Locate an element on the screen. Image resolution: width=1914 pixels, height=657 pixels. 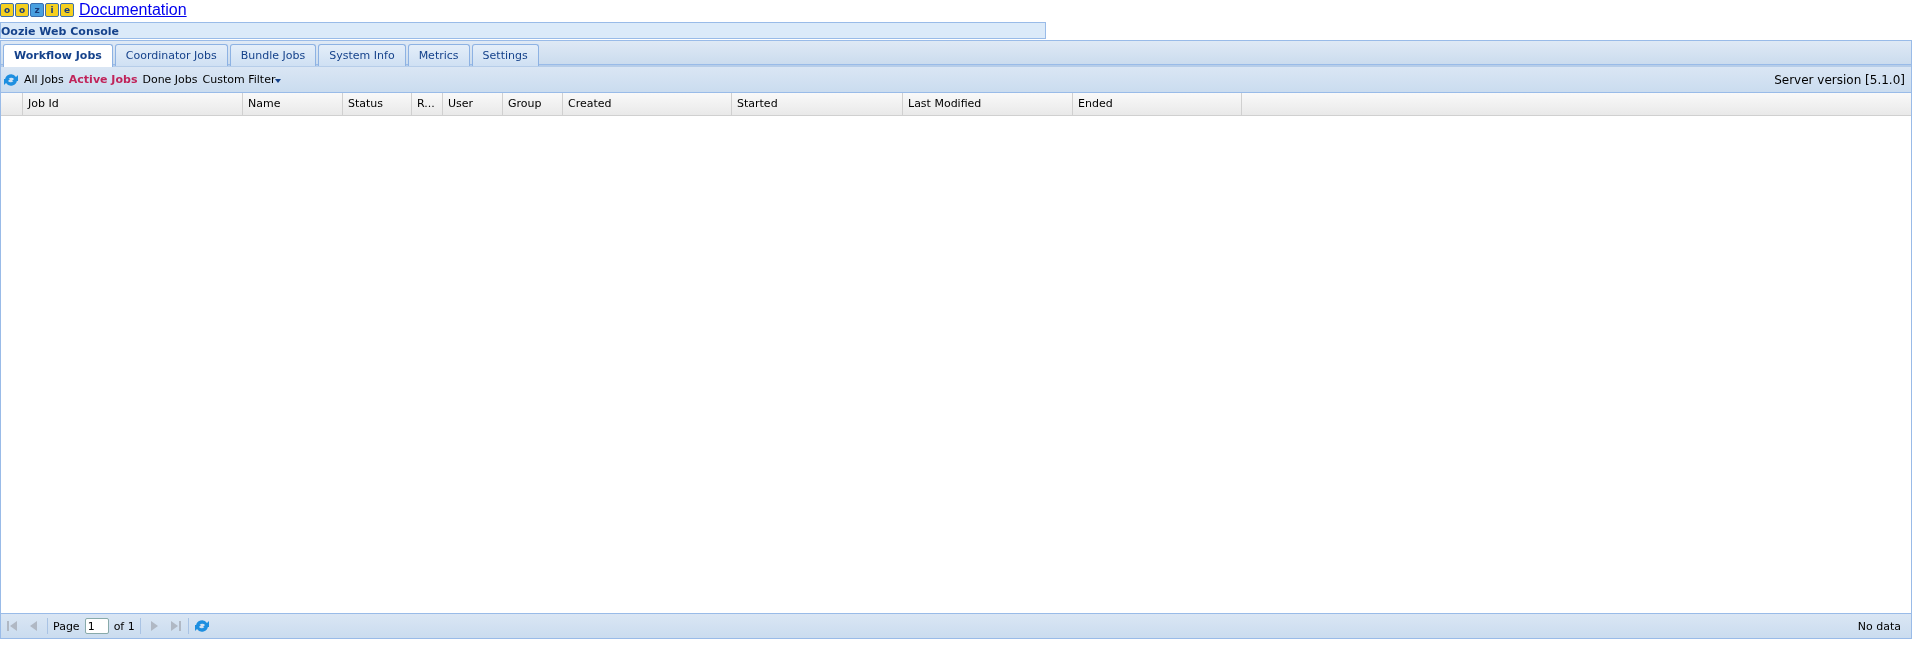
column-header: Started is located at coordinates (817, 104).